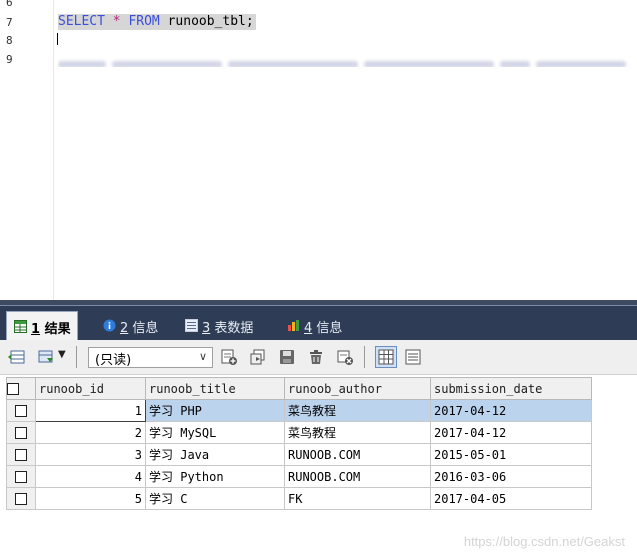 This screenshot has width=637, height=559. What do you see at coordinates (9, 22) in the screenshot?
I see `line-number: 7` at bounding box center [9, 22].